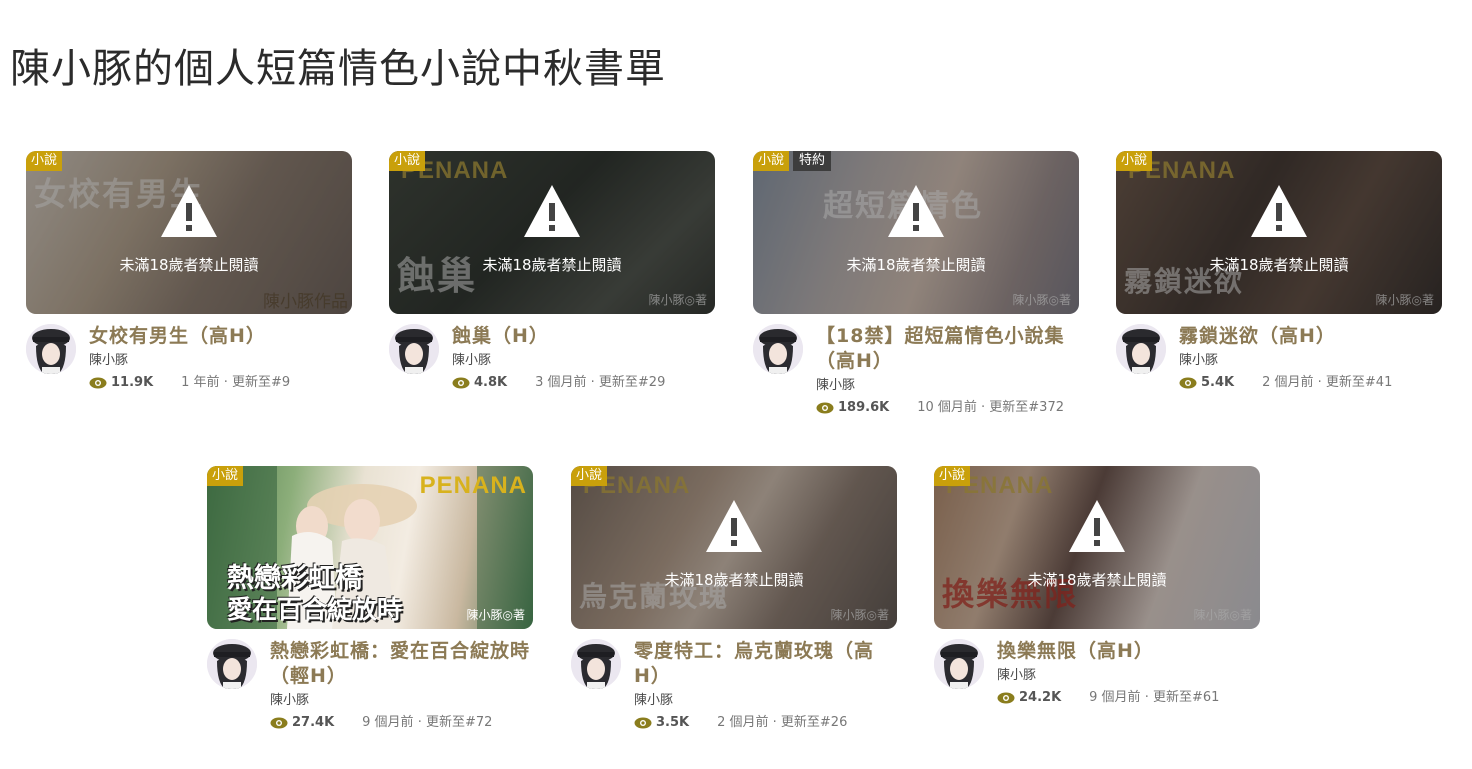  I want to click on book-title: 熱戀彩虹橋：愛在百合綻放時（輕H）, so click(401, 664).